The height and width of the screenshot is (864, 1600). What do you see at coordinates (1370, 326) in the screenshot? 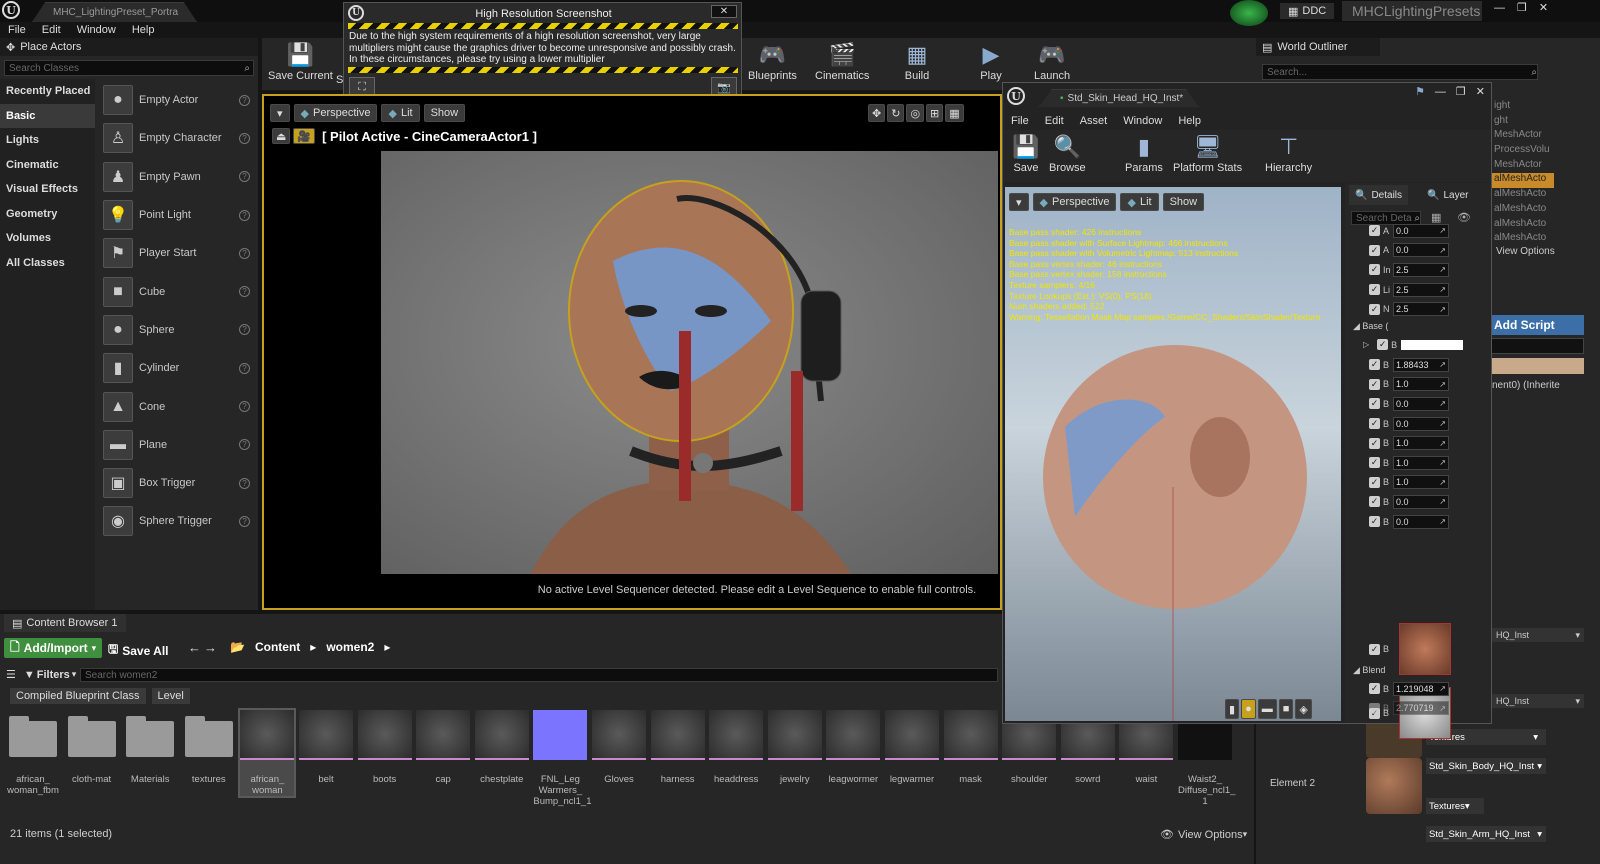
I see `base-section-header: ◢ Base (` at bounding box center [1370, 326].